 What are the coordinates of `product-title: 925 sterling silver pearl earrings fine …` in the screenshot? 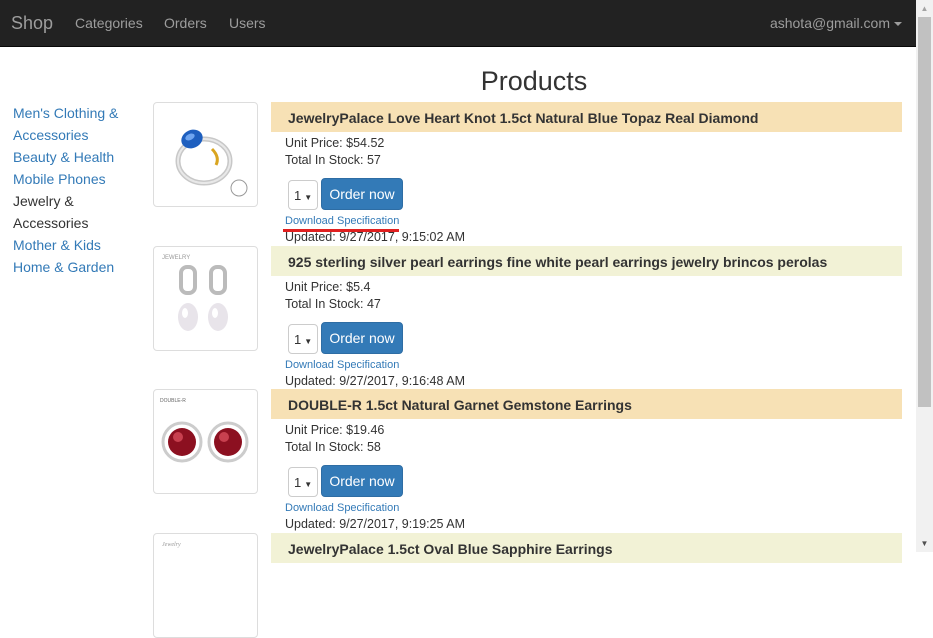 It's located at (586, 261).